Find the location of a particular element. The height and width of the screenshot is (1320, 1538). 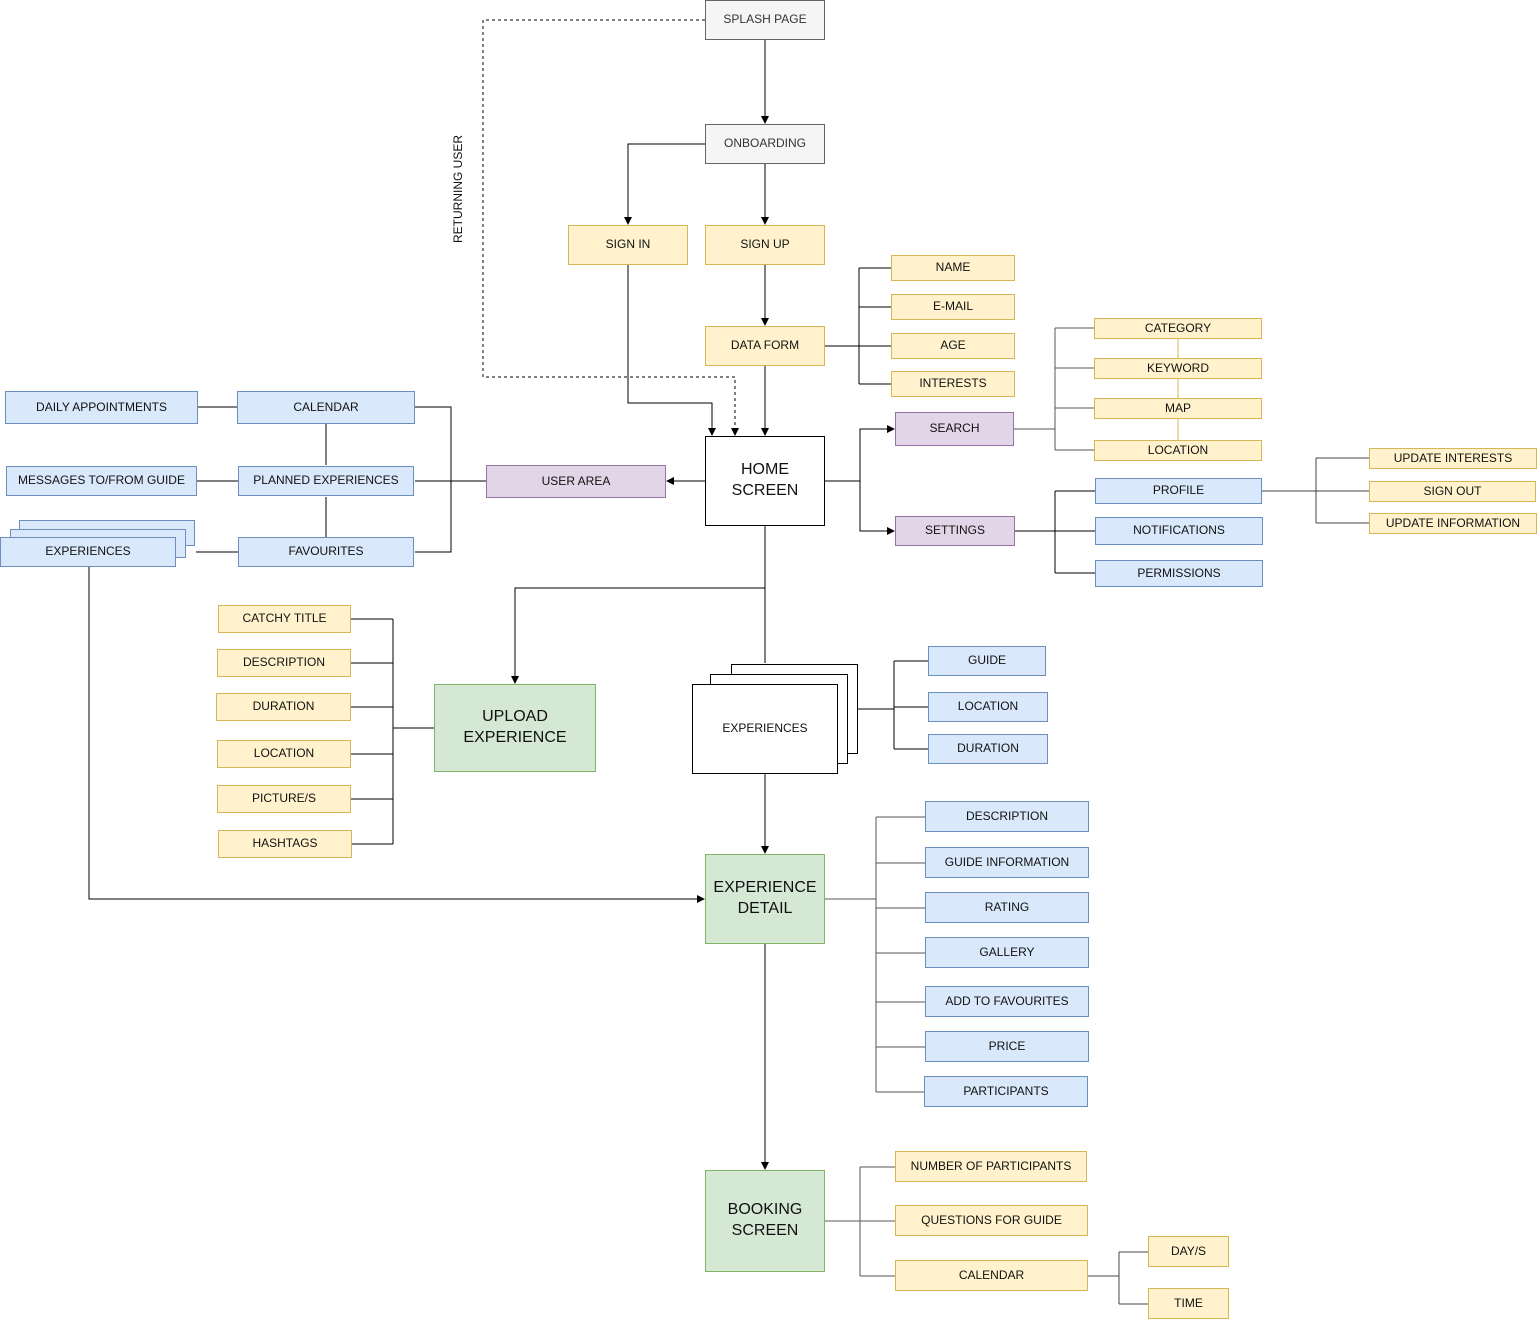

splash-page-node: SPLASH PAGE is located at coordinates (765, 20).